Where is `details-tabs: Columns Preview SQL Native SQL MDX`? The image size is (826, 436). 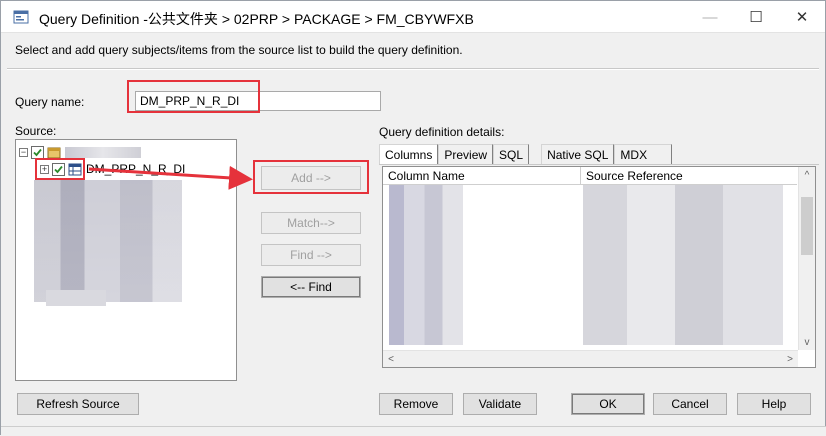
details-tabs: Columns Preview SQL Native SQL MDX is located at coordinates (526, 154).